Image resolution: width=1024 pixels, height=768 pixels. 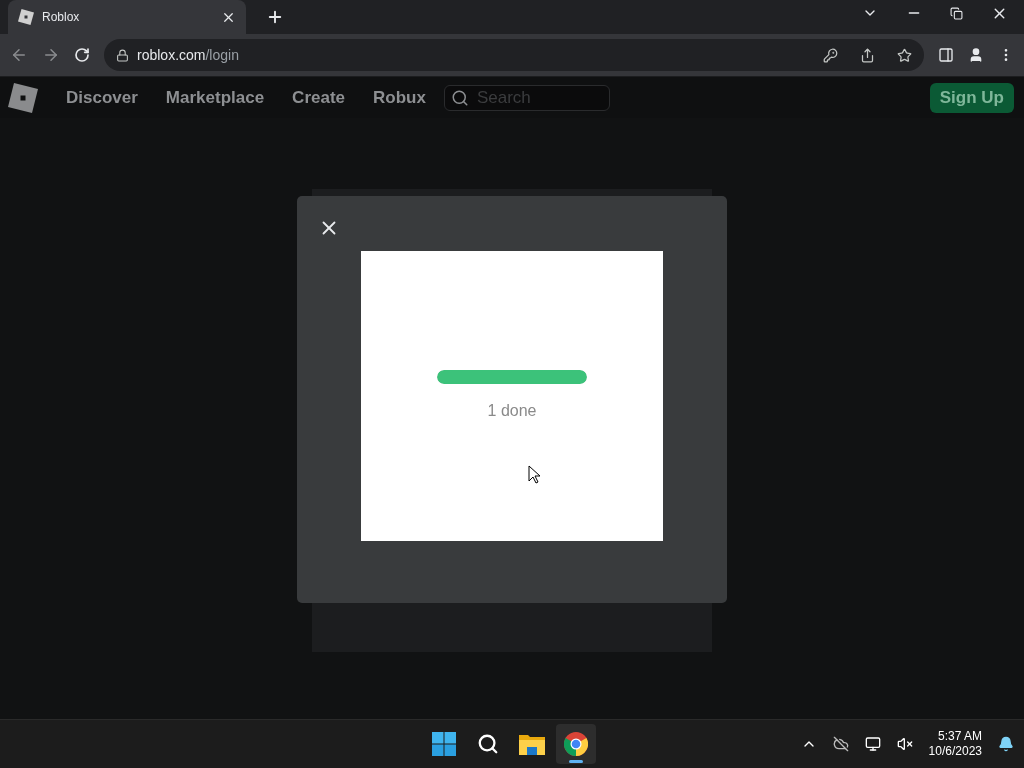 I want to click on star-icon, so click(x=904, y=55).